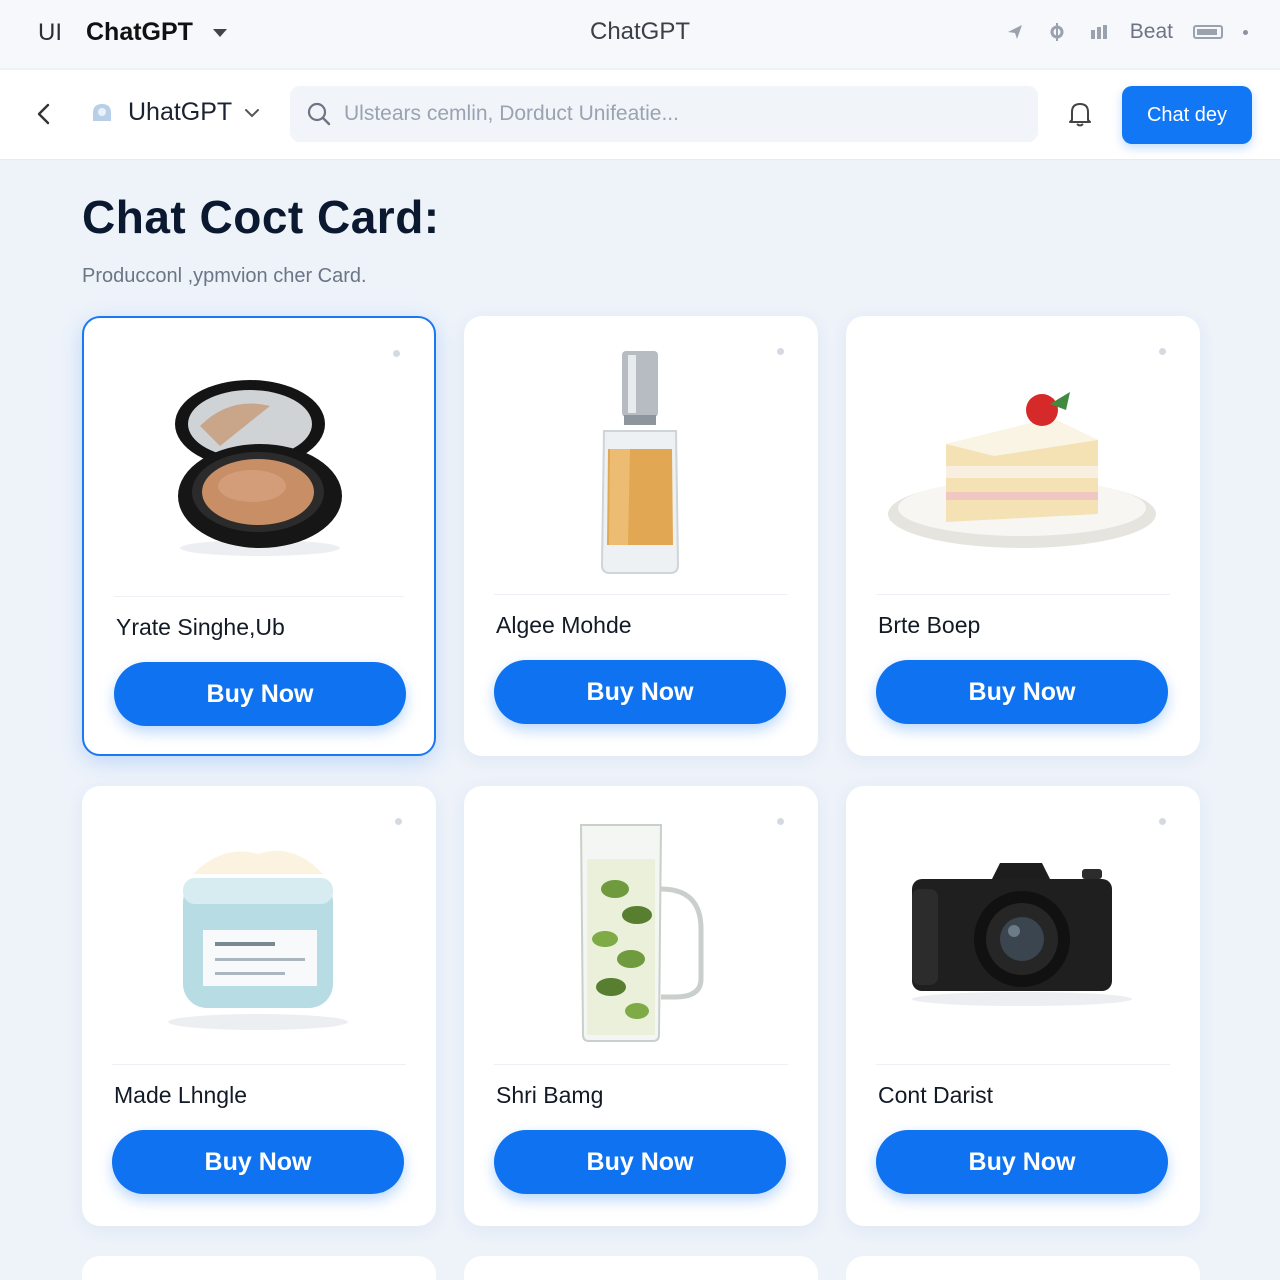 The image size is (1280, 1280). I want to click on search-bar, so click(664, 114).